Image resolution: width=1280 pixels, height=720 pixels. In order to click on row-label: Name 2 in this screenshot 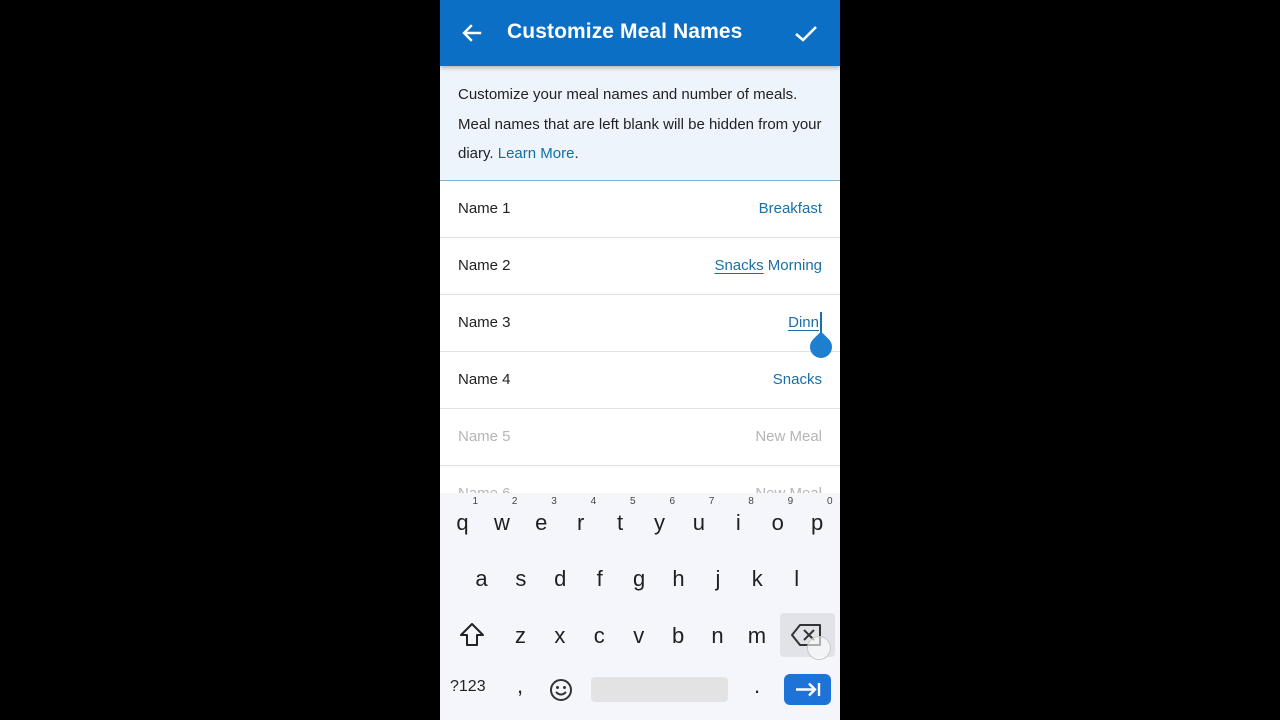, I will do `click(484, 265)`.